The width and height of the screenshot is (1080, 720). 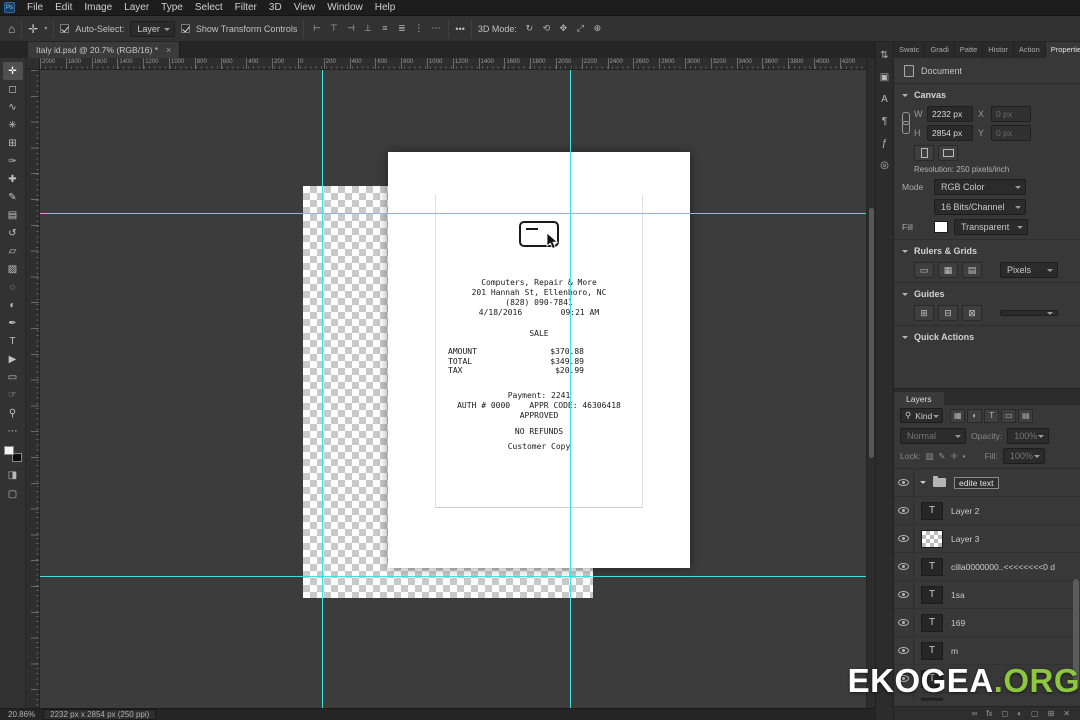 I want to click on close-tab-icon: ×, so click(x=168, y=50).